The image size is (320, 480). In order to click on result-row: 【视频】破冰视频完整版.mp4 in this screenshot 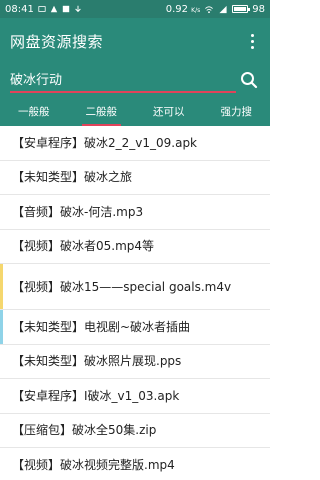, I will do `click(135, 464)`.